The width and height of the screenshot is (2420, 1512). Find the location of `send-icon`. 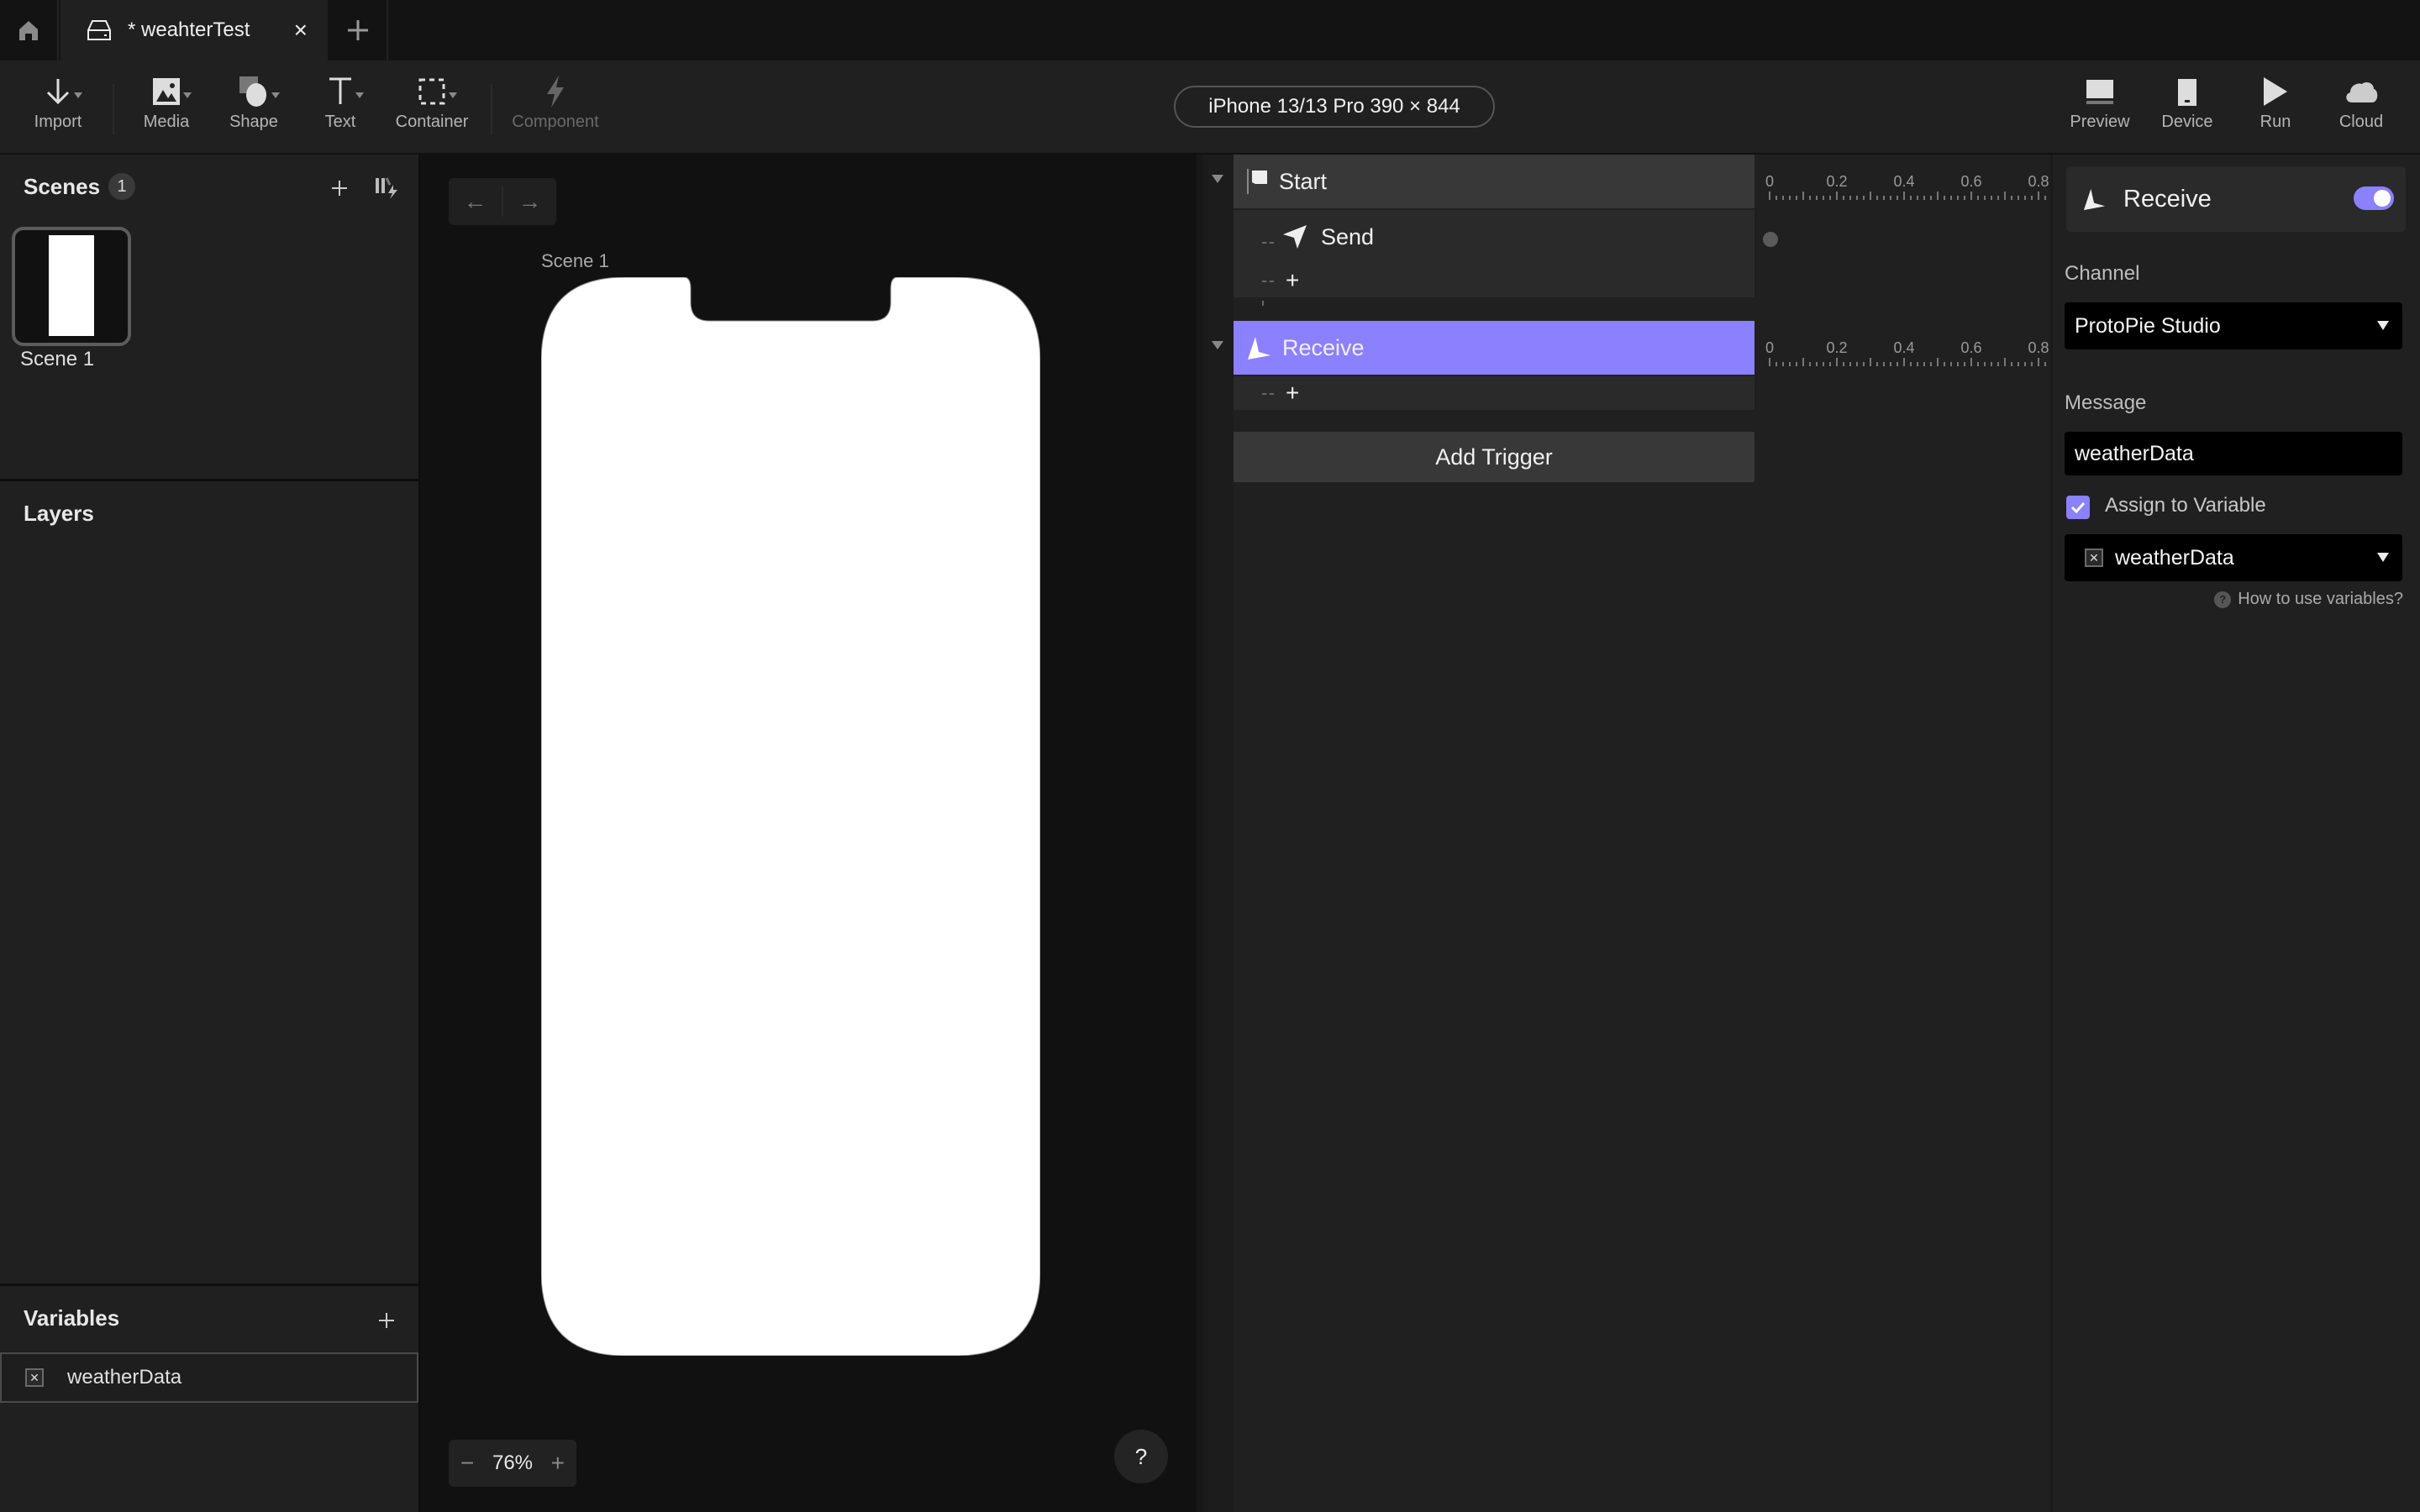

send-icon is located at coordinates (1295, 237).